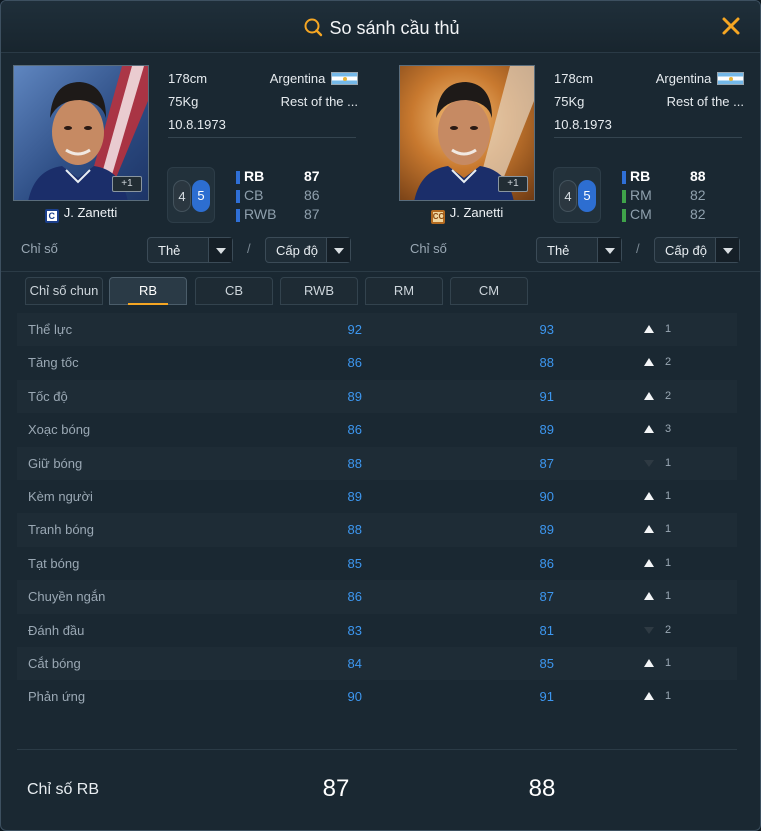  Describe the element at coordinates (55, 463) in the screenshot. I see `stat-name: Giữ bóng` at that location.